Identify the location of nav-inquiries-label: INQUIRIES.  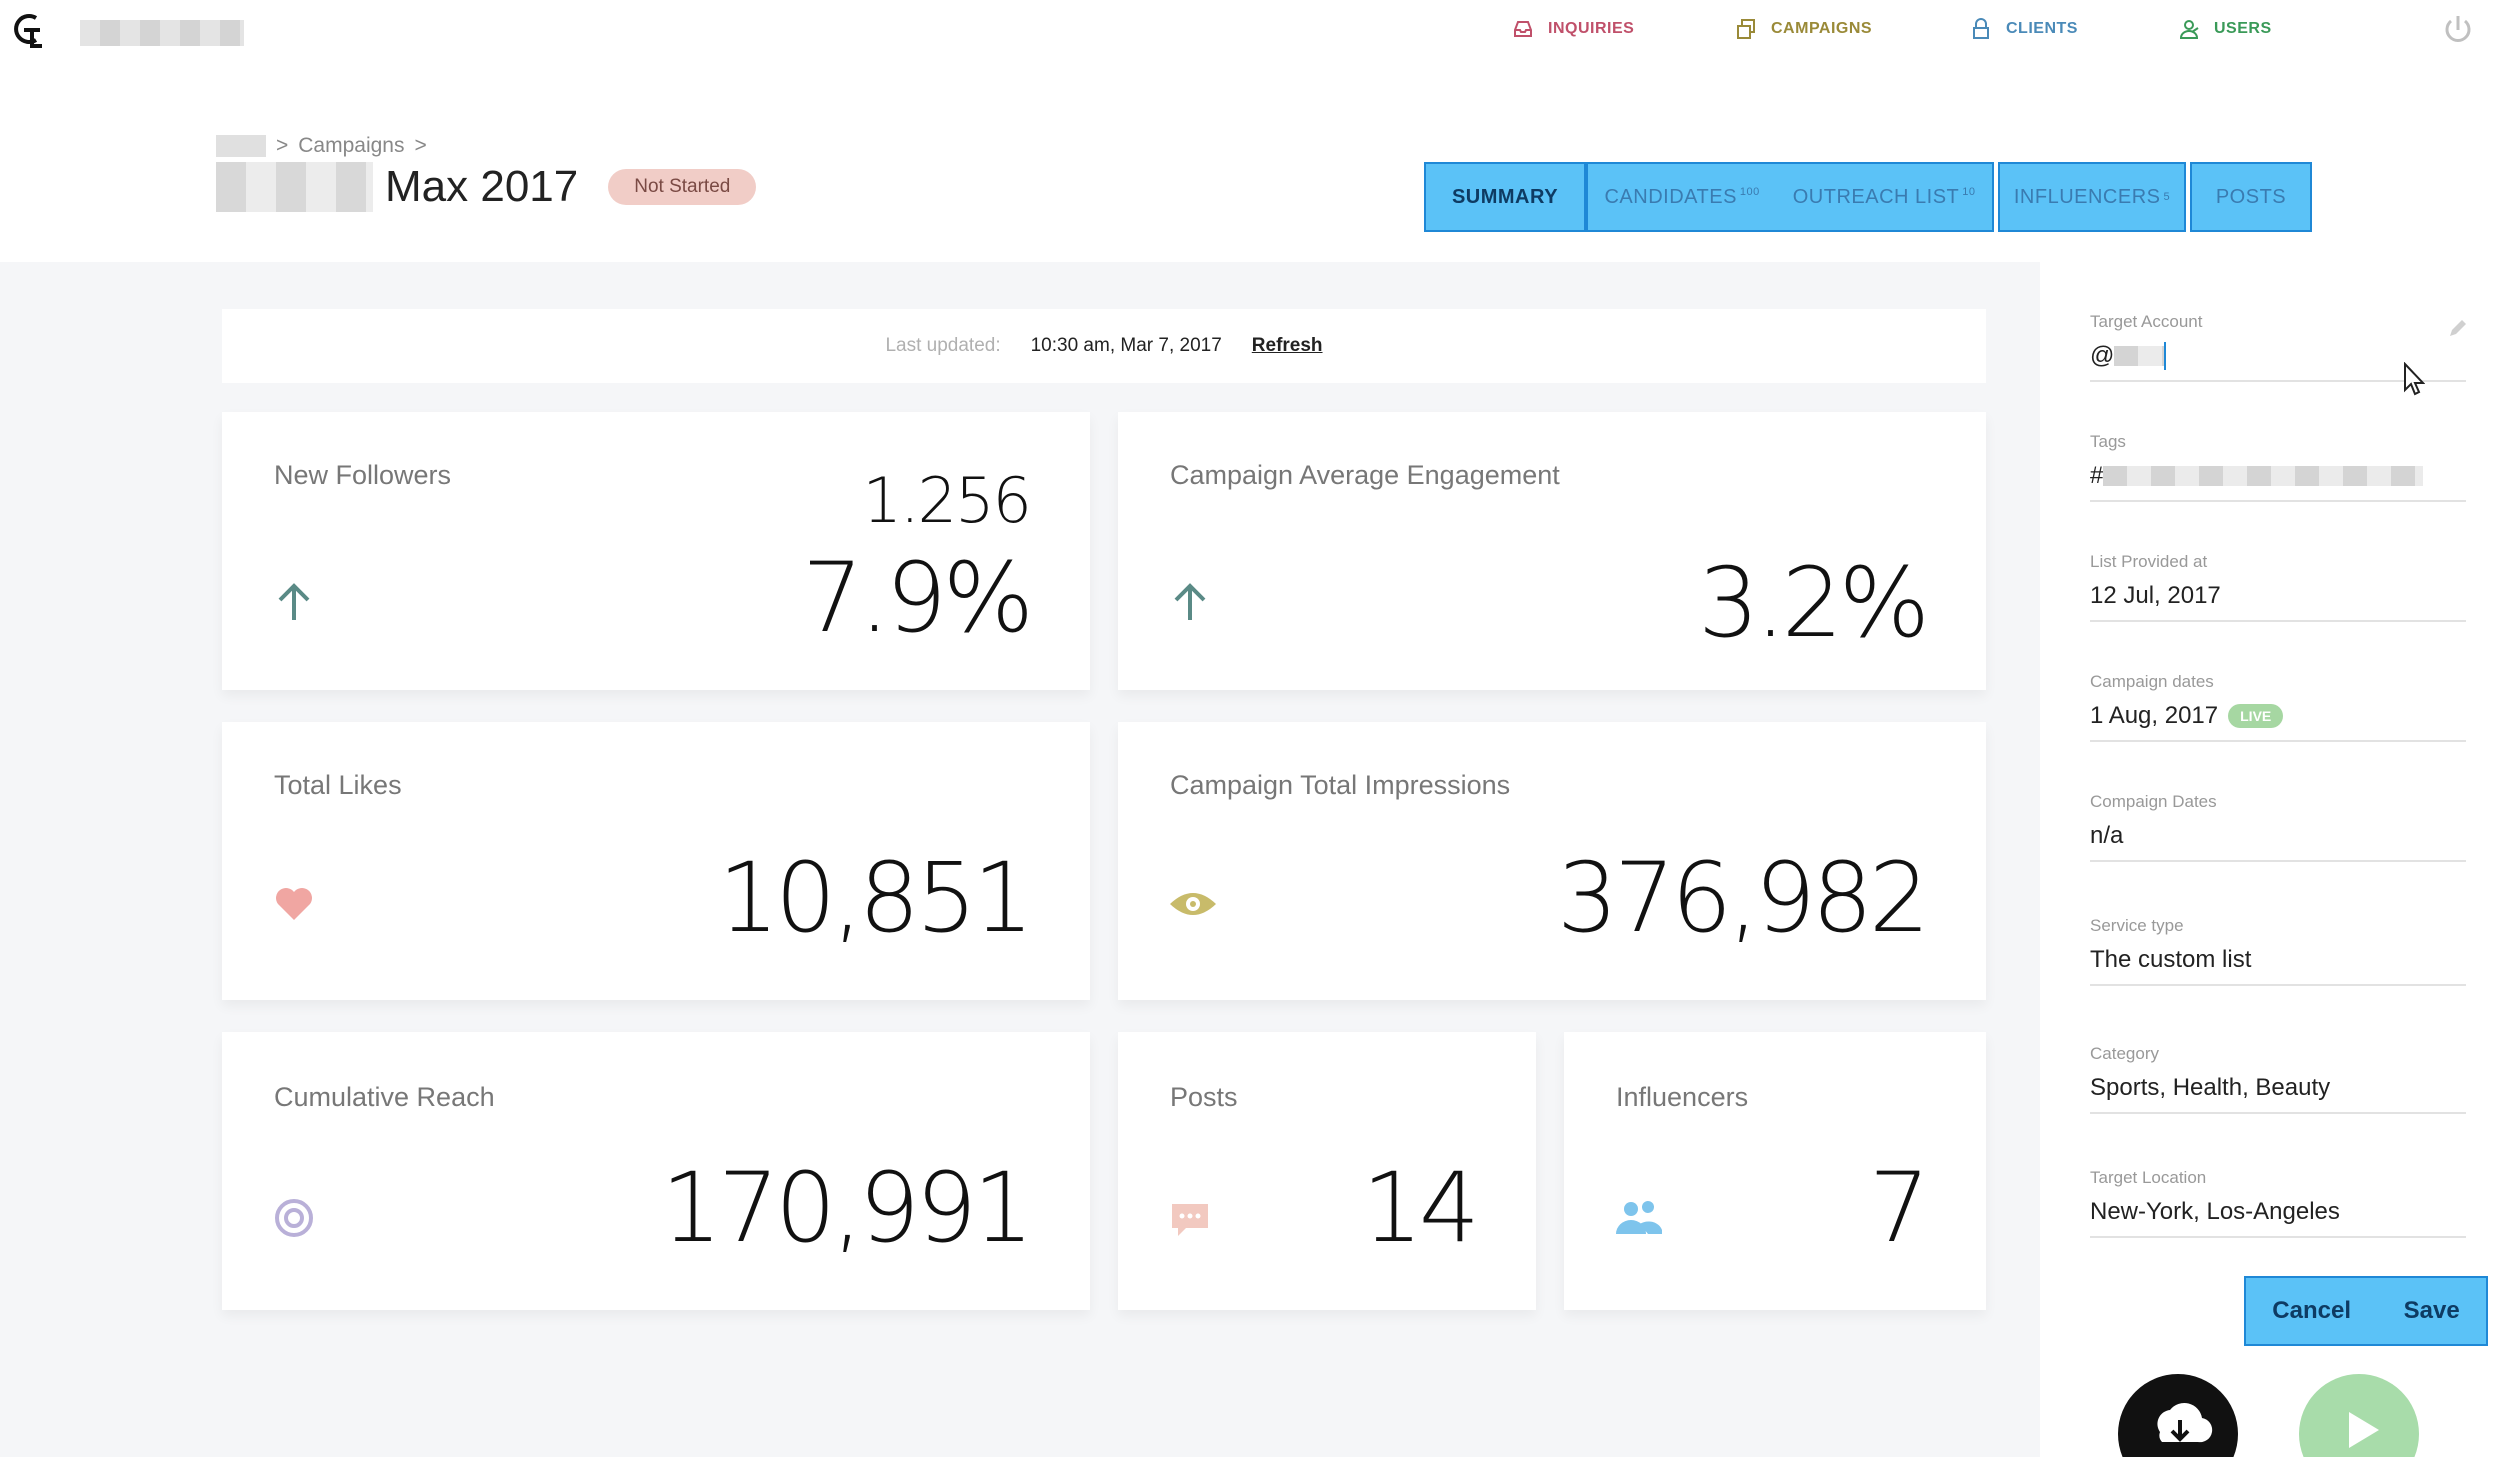
(1591, 28).